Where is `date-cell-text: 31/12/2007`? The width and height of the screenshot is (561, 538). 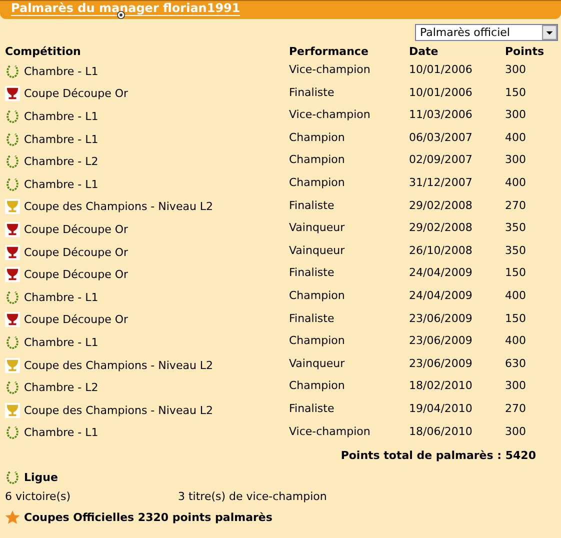
date-cell-text: 31/12/2007 is located at coordinates (441, 182).